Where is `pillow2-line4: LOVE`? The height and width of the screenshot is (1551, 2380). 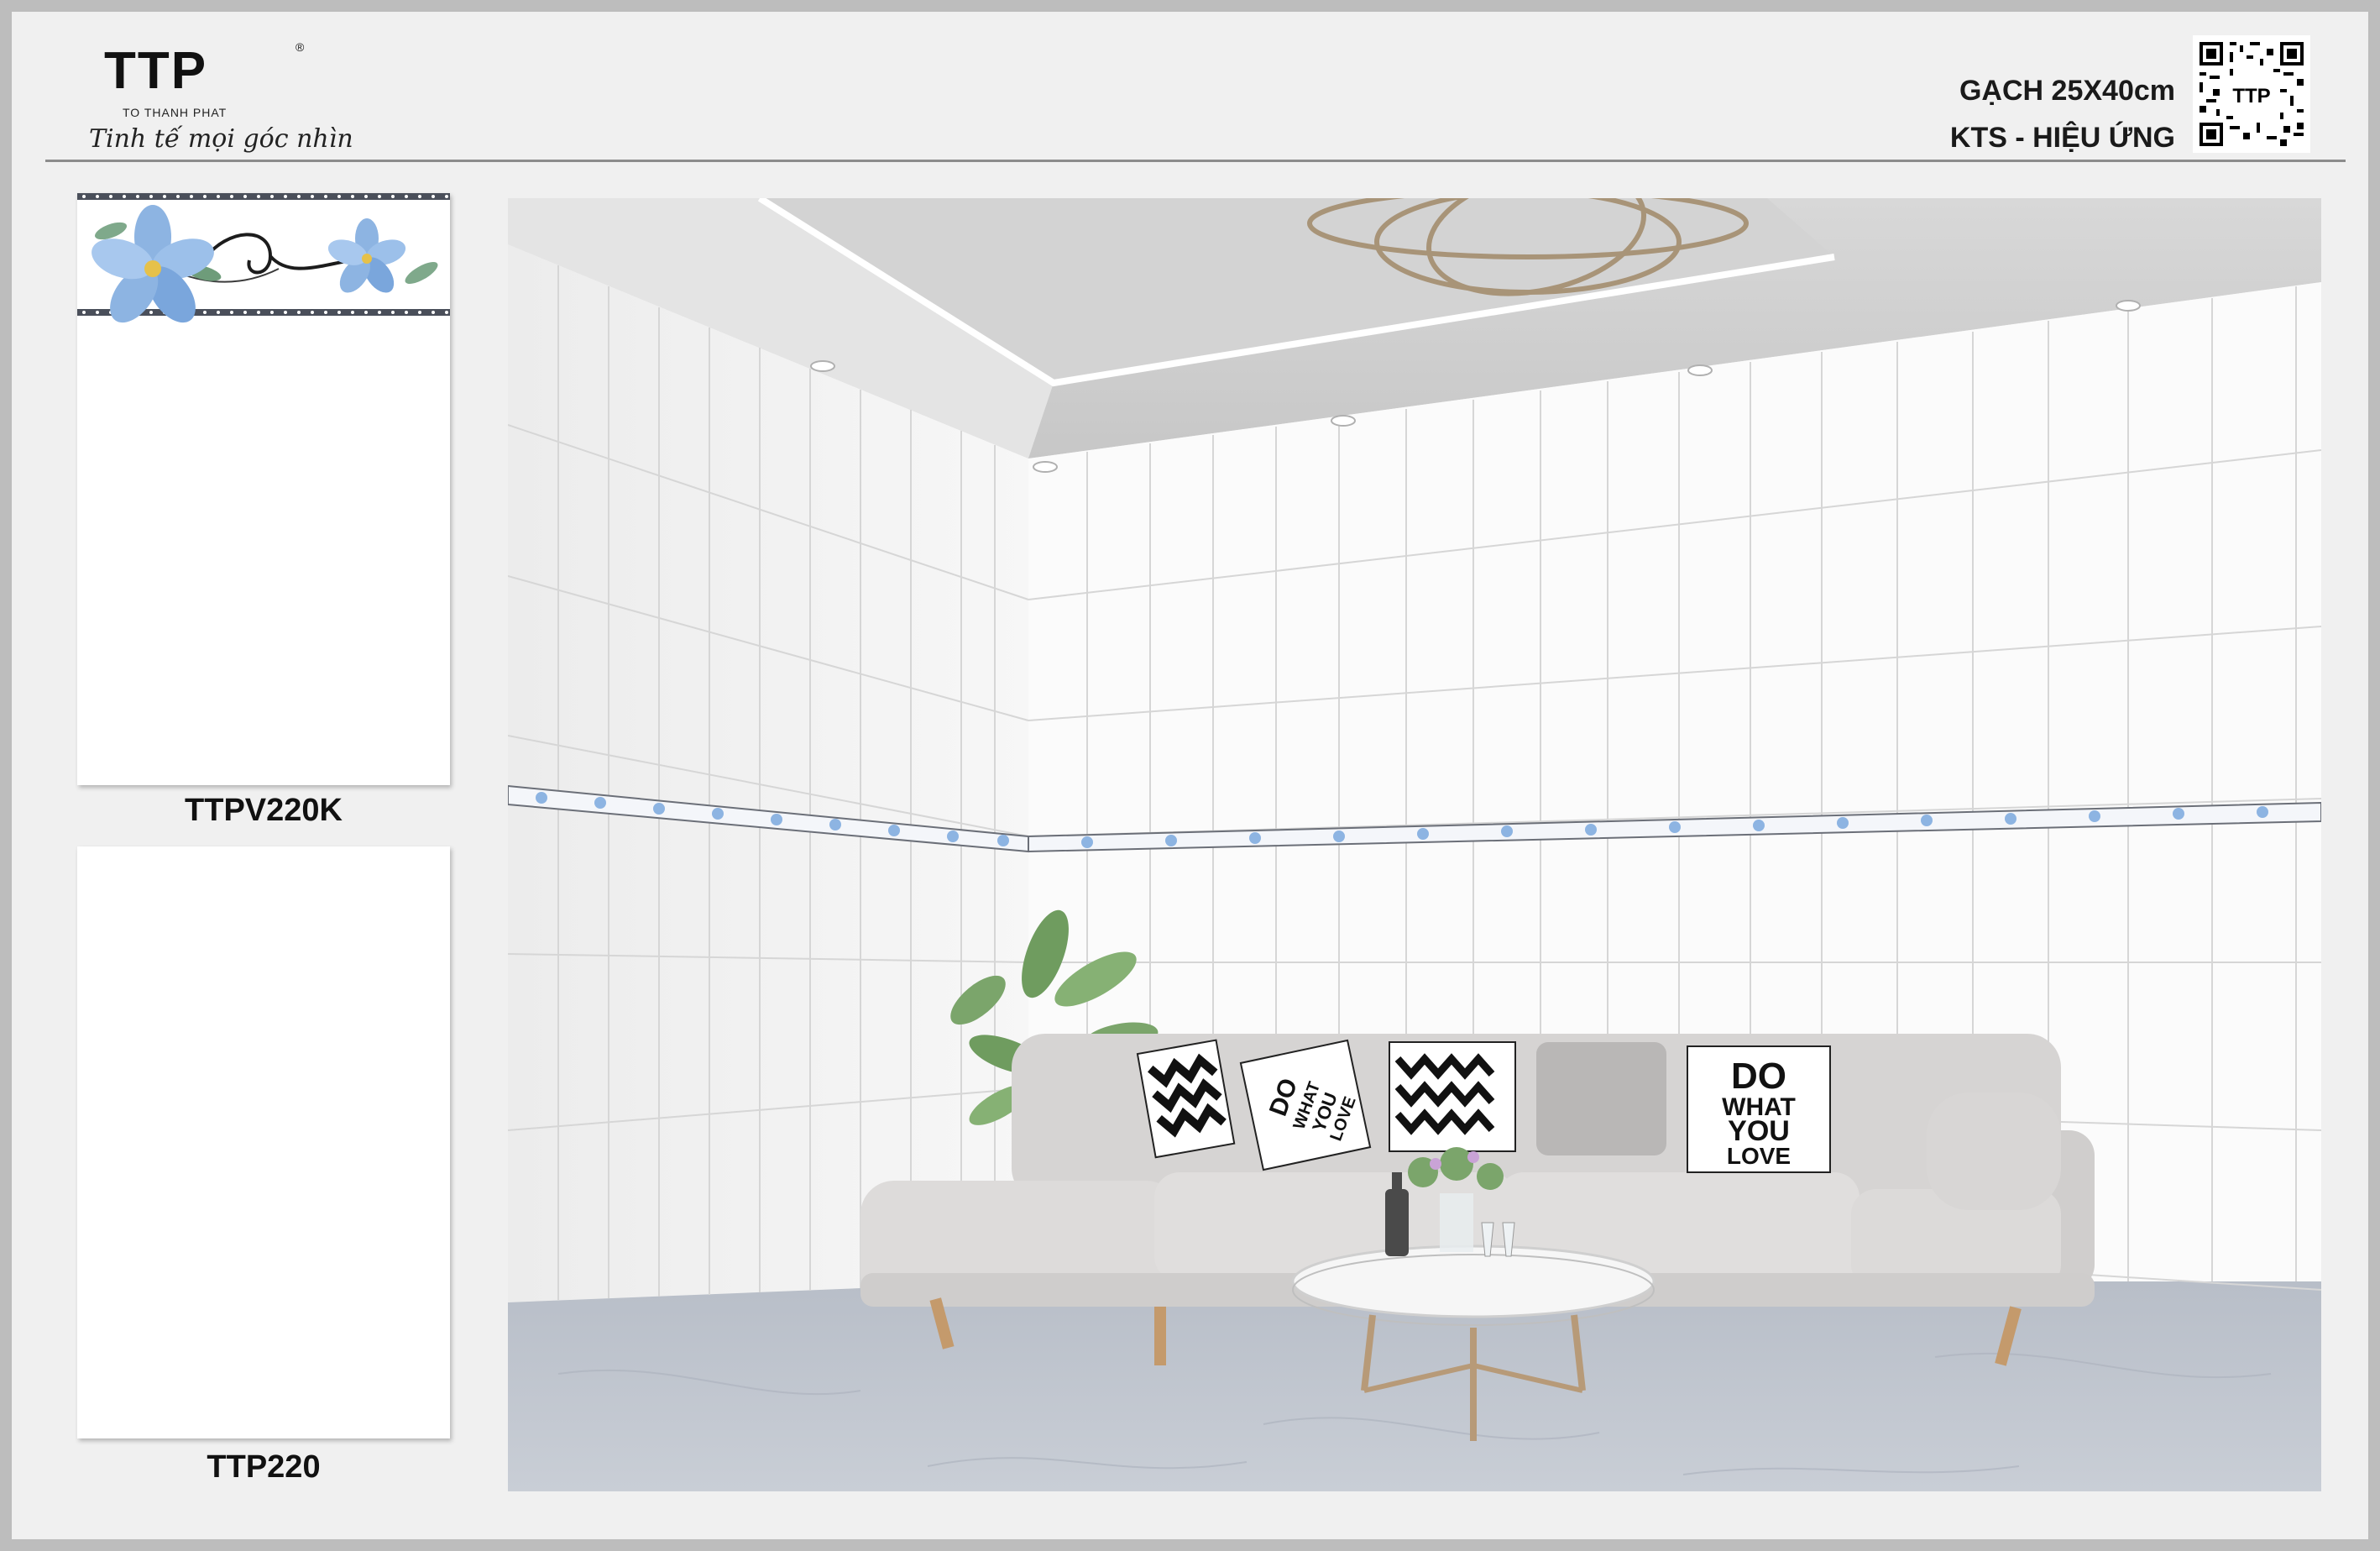
pillow2-line4: LOVE is located at coordinates (1759, 1156).